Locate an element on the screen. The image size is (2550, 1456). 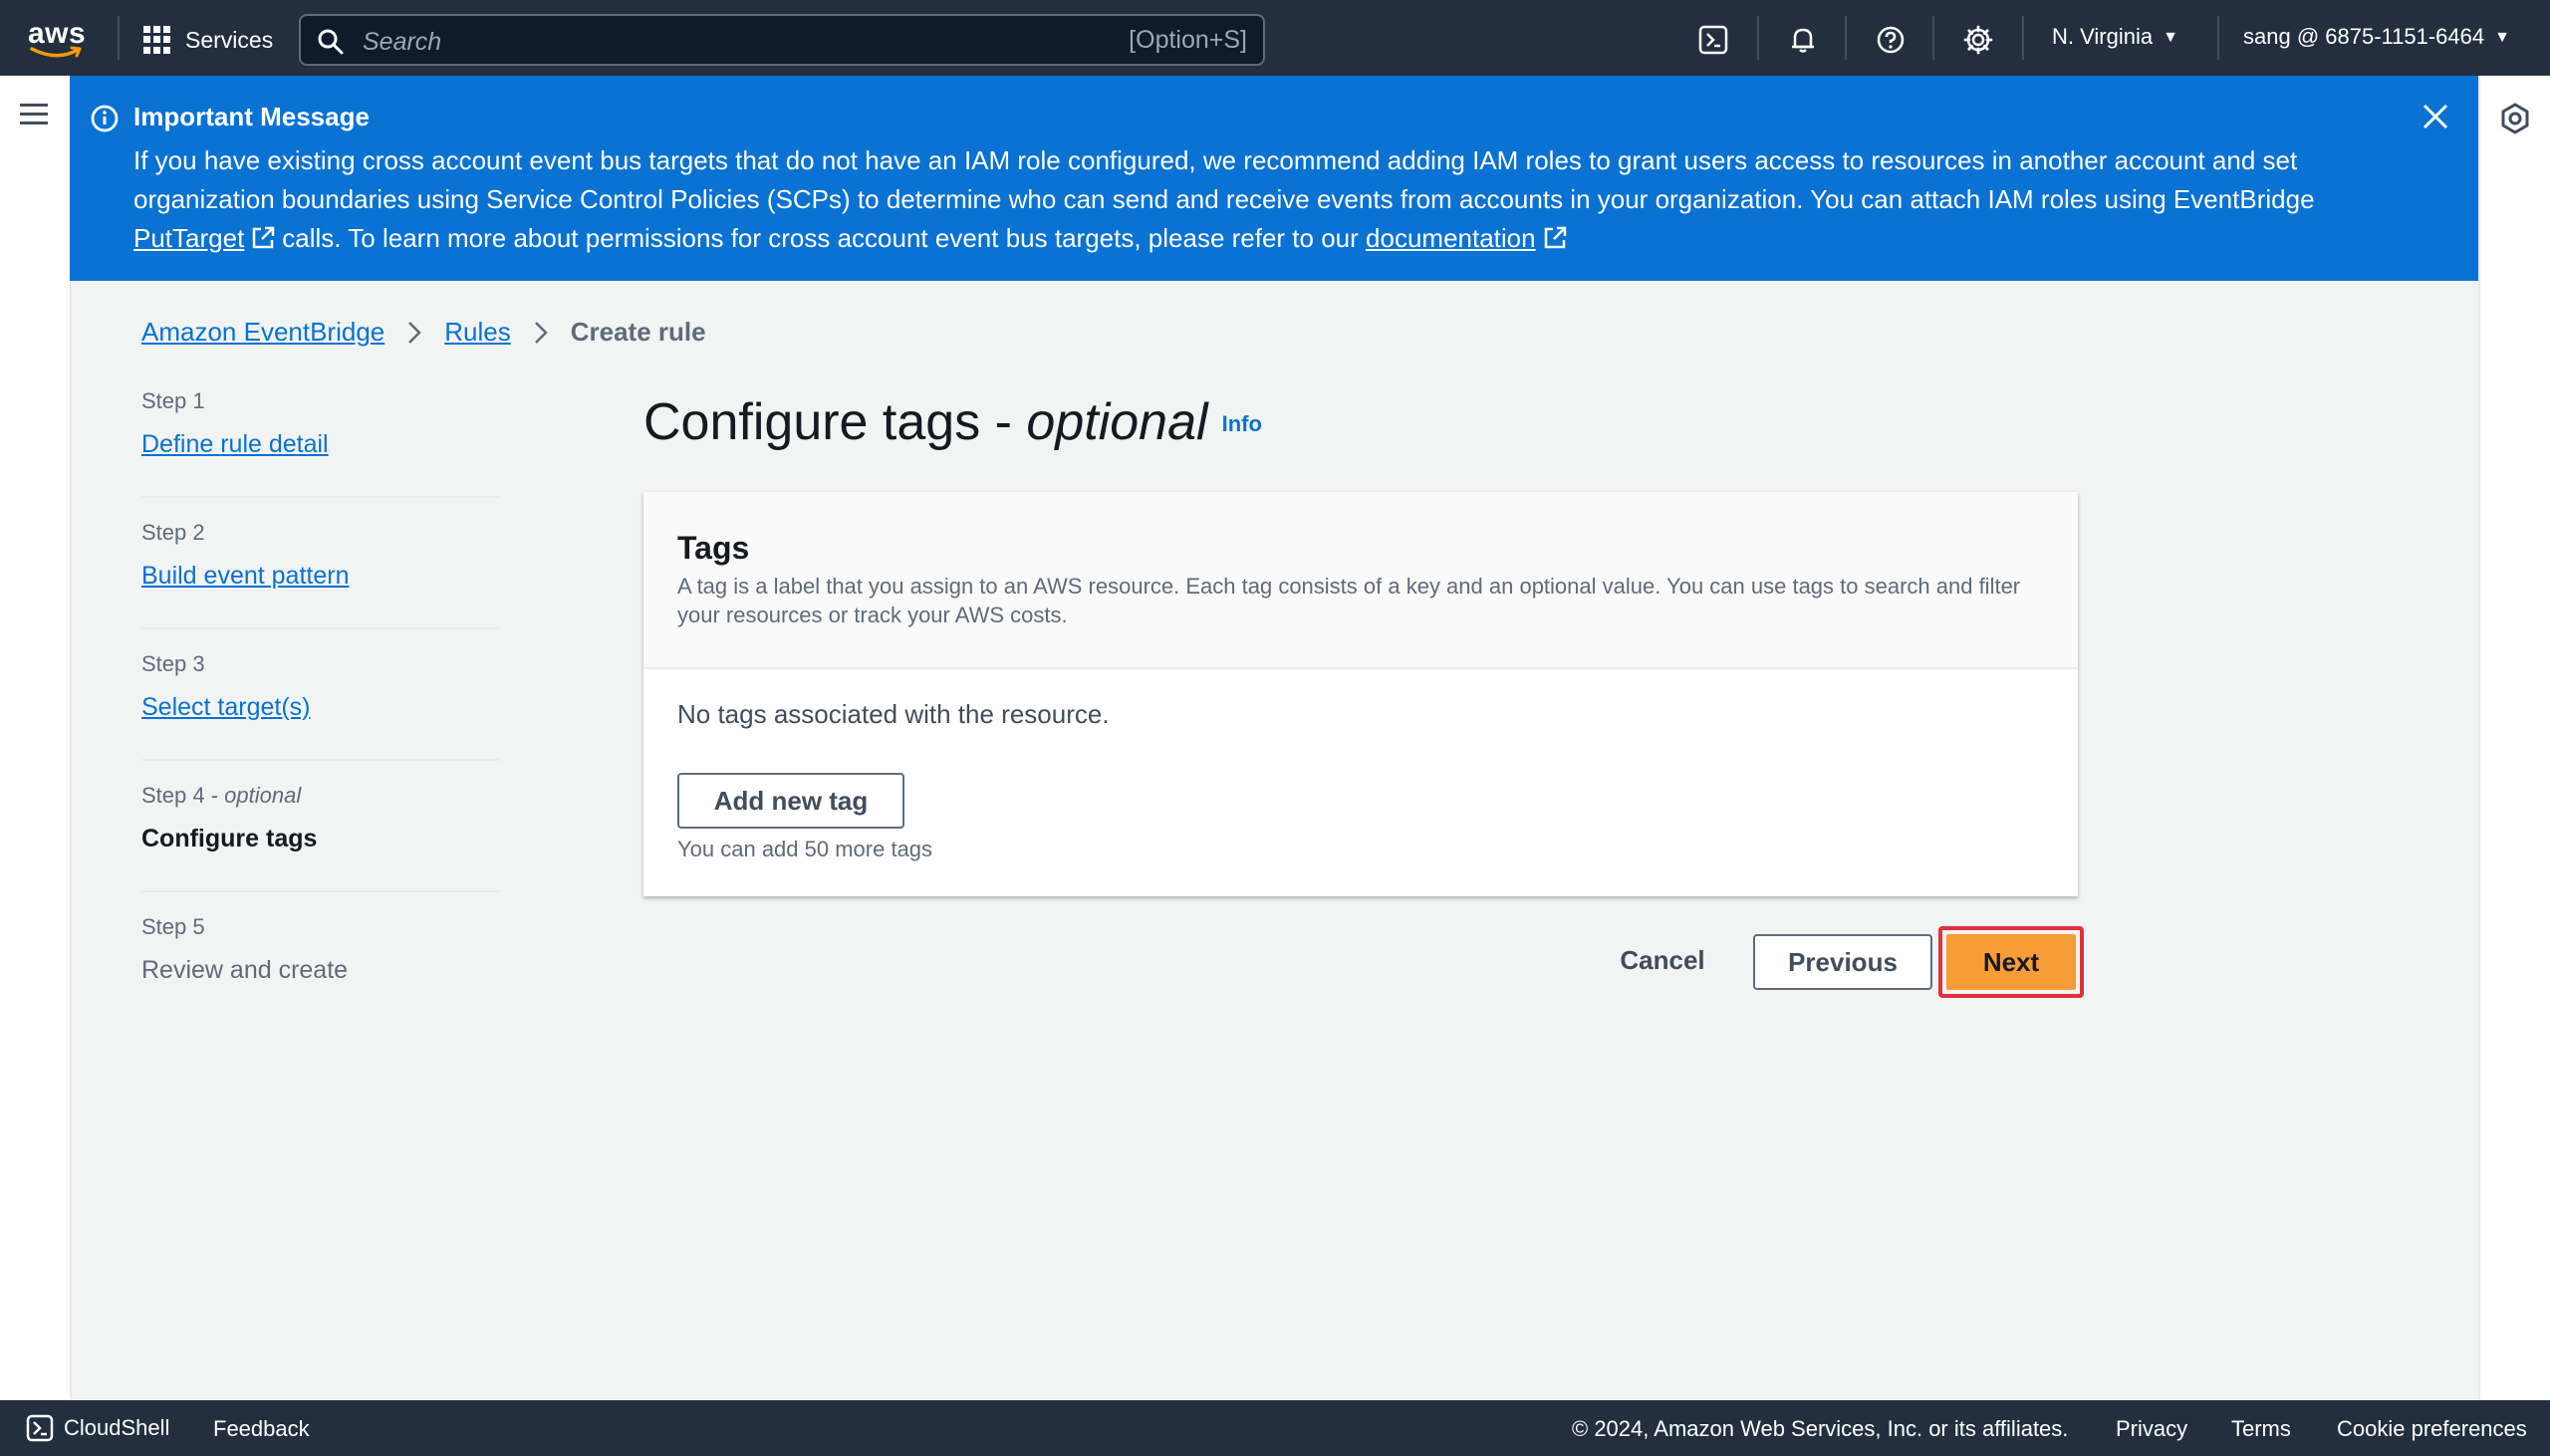
cloudshell-button: CloudShell is located at coordinates (97, 1428).